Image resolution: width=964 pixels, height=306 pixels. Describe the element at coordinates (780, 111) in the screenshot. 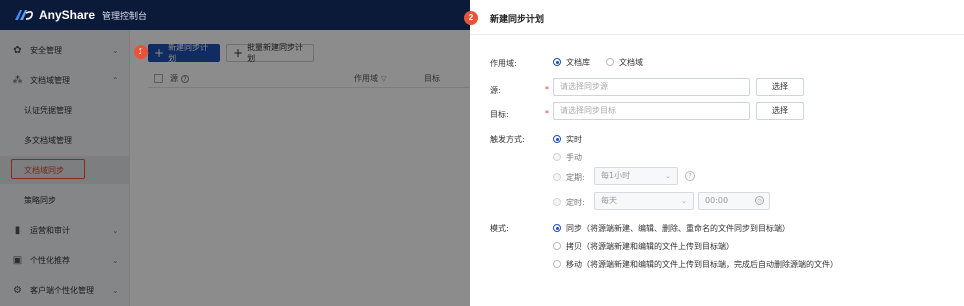

I see `target-select-button: 选择` at that location.